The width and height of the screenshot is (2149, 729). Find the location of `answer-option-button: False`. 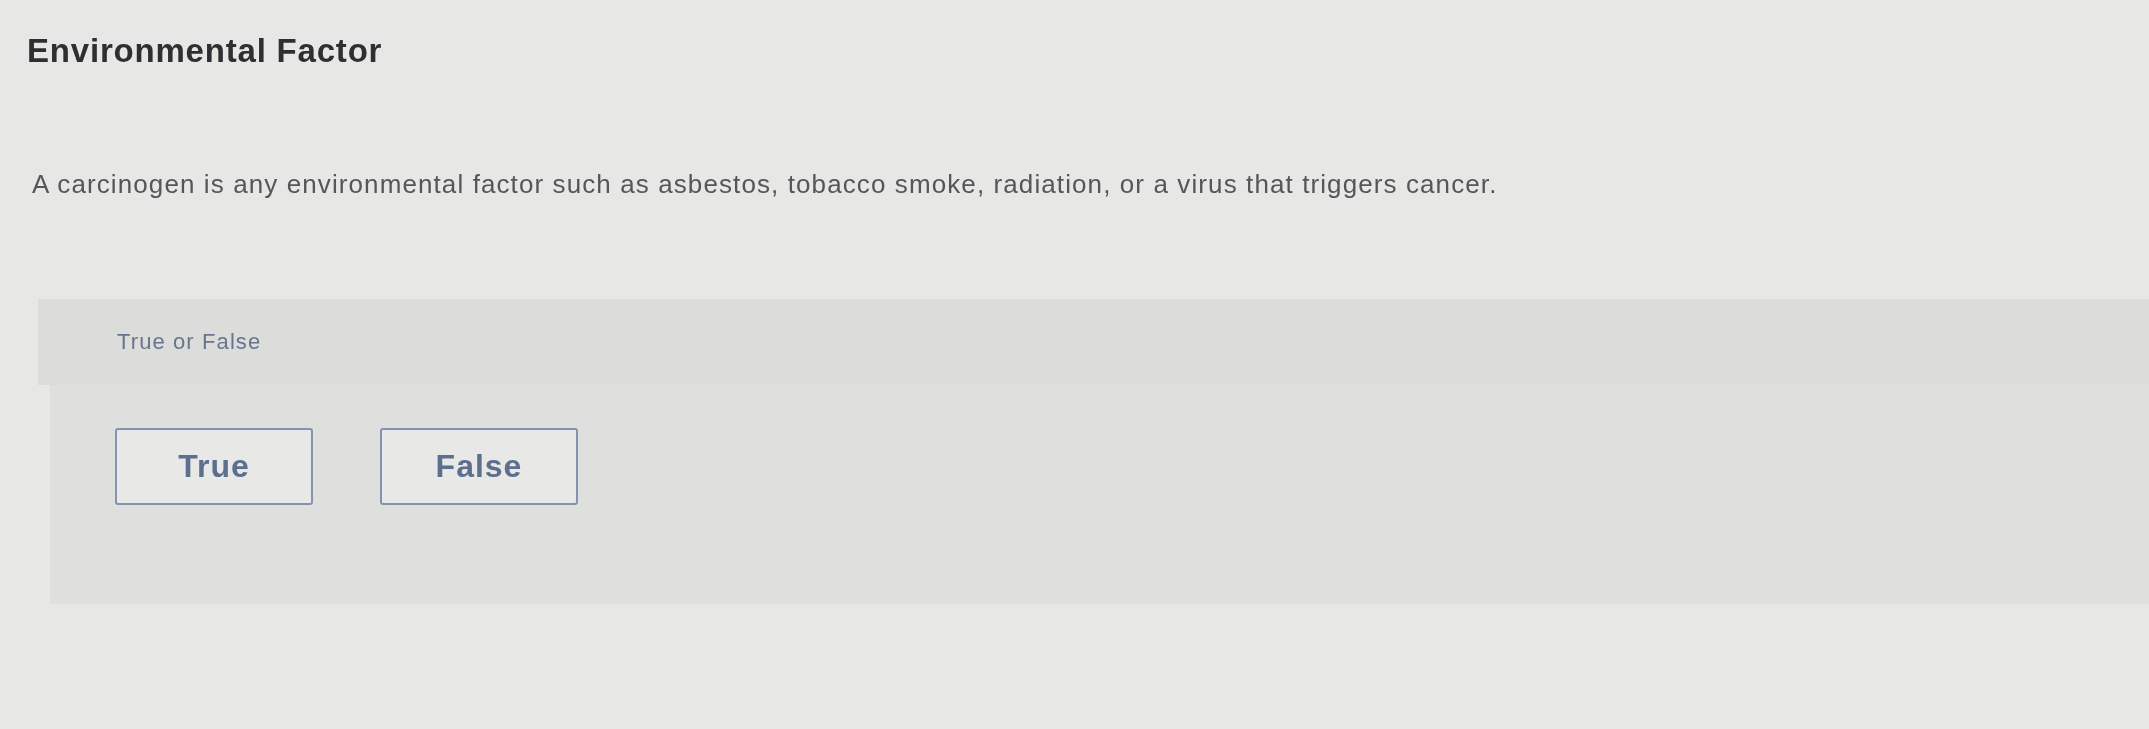

answer-option-button: False is located at coordinates (479, 466).